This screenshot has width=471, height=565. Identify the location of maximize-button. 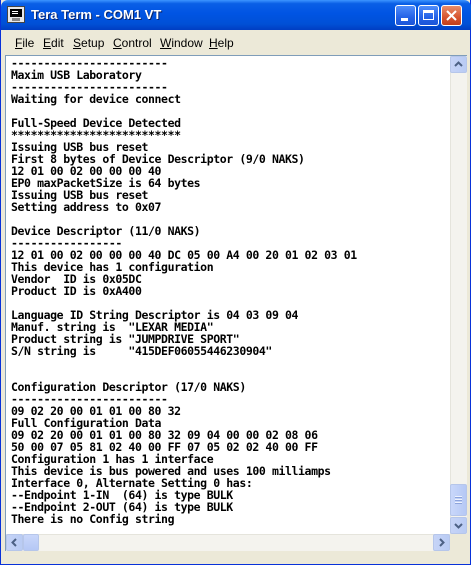
(428, 15).